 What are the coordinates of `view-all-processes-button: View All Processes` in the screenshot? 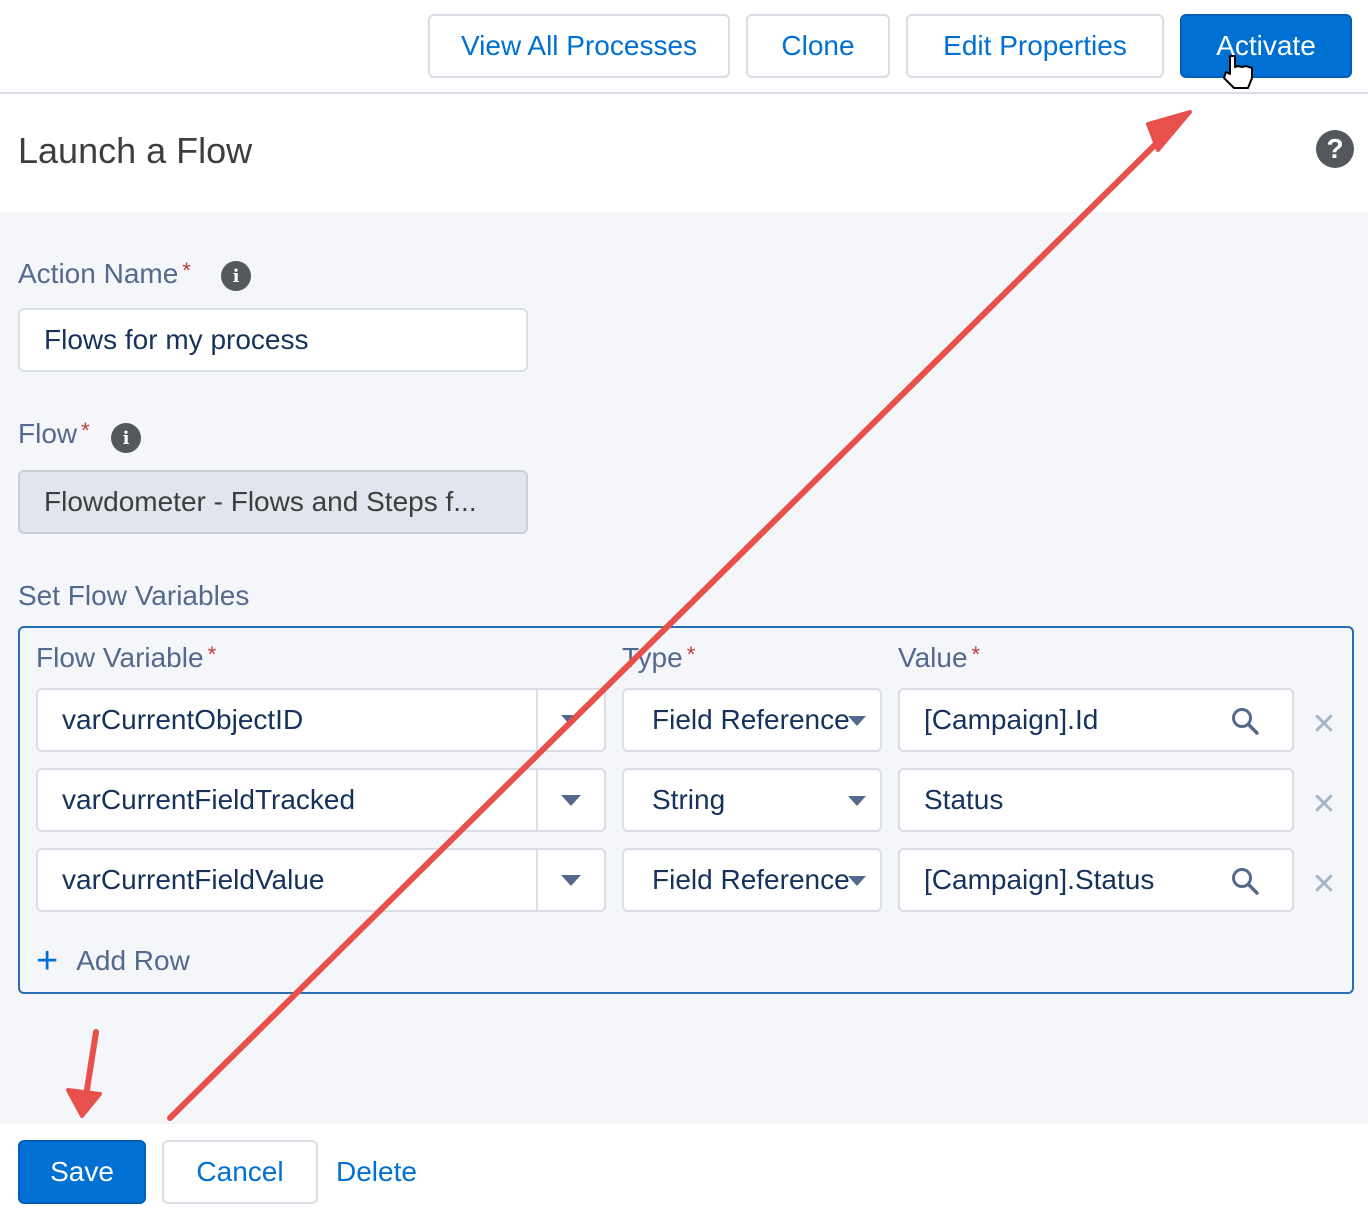 It's located at (579, 46).